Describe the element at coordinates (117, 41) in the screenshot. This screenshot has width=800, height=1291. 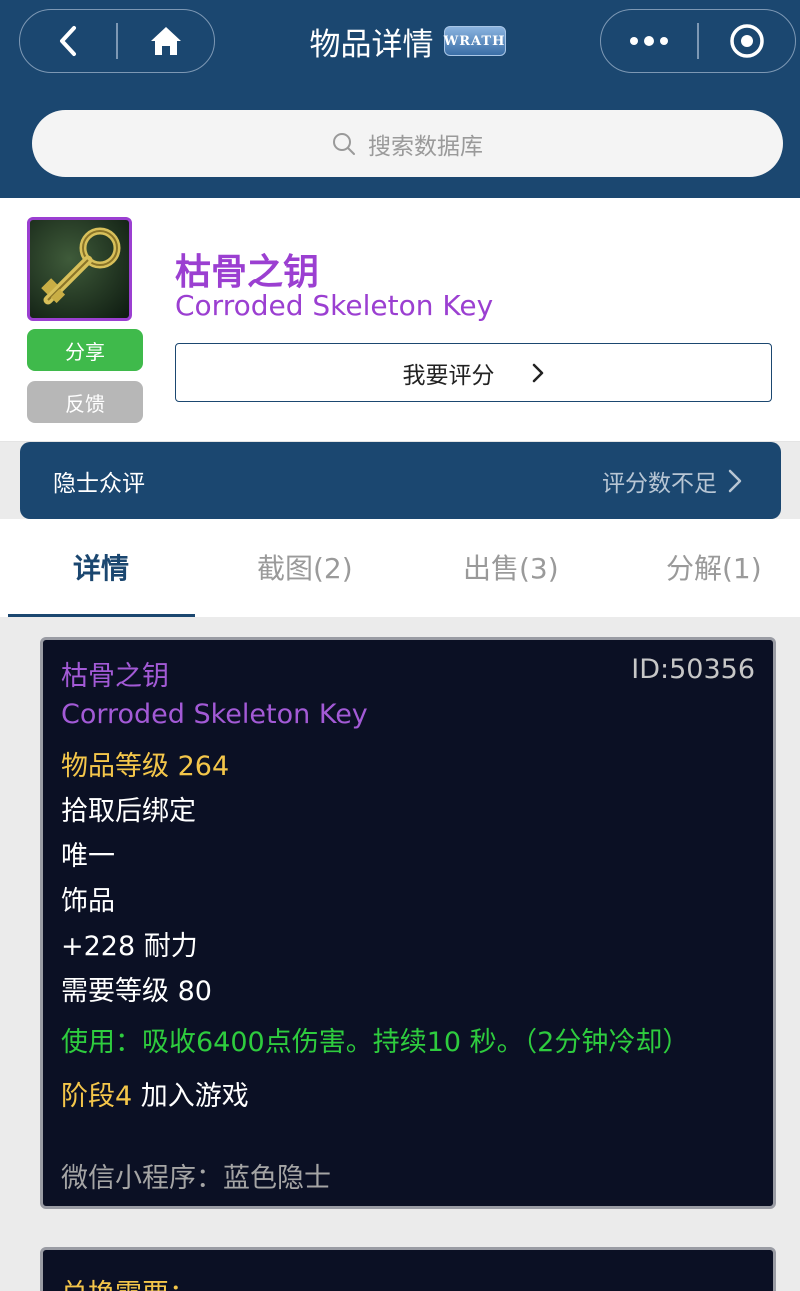
I see `nav-capsule-left` at that location.